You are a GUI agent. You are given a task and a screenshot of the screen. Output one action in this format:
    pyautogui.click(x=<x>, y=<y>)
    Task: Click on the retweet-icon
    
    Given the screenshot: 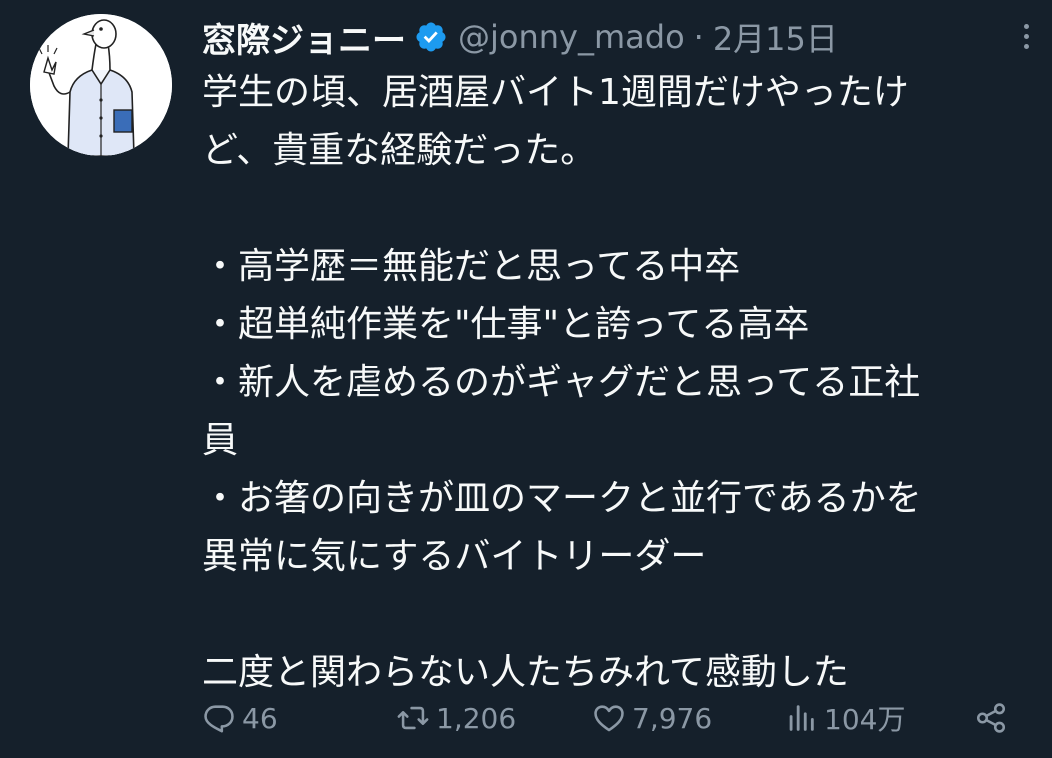 What is the action you would take?
    pyautogui.click(x=413, y=718)
    